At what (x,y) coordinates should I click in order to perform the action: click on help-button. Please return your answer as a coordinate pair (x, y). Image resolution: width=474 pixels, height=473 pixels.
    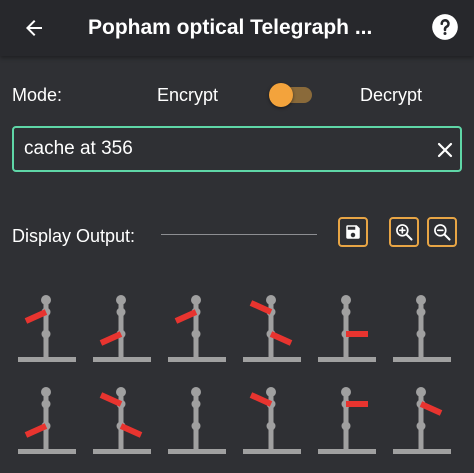
    Looking at the image, I should click on (445, 27).